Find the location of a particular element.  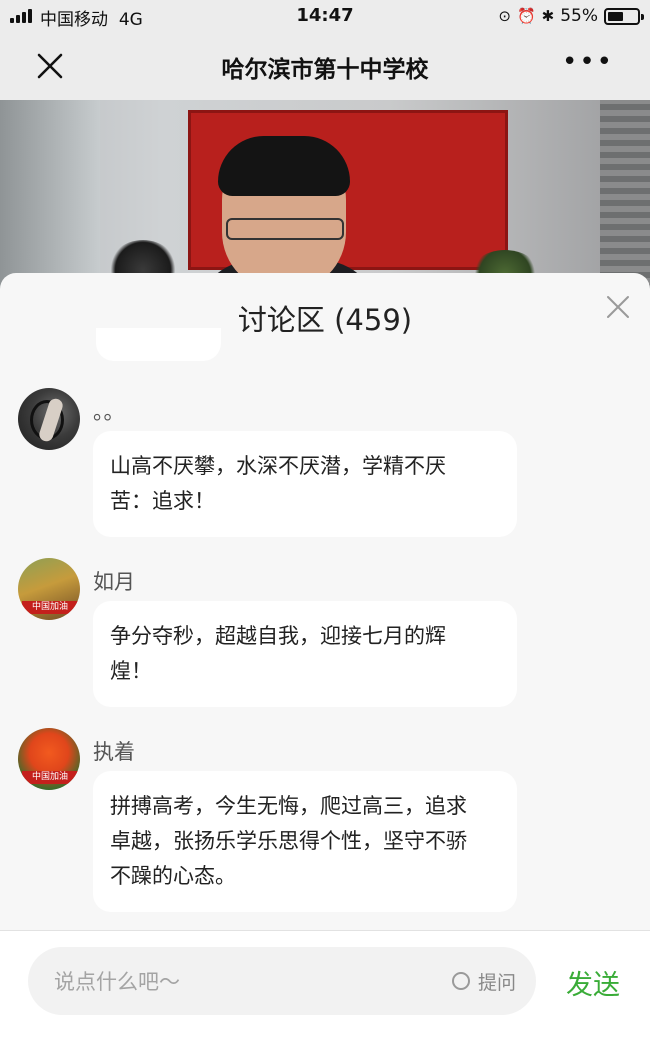

battery-icon is located at coordinates (624, 16).